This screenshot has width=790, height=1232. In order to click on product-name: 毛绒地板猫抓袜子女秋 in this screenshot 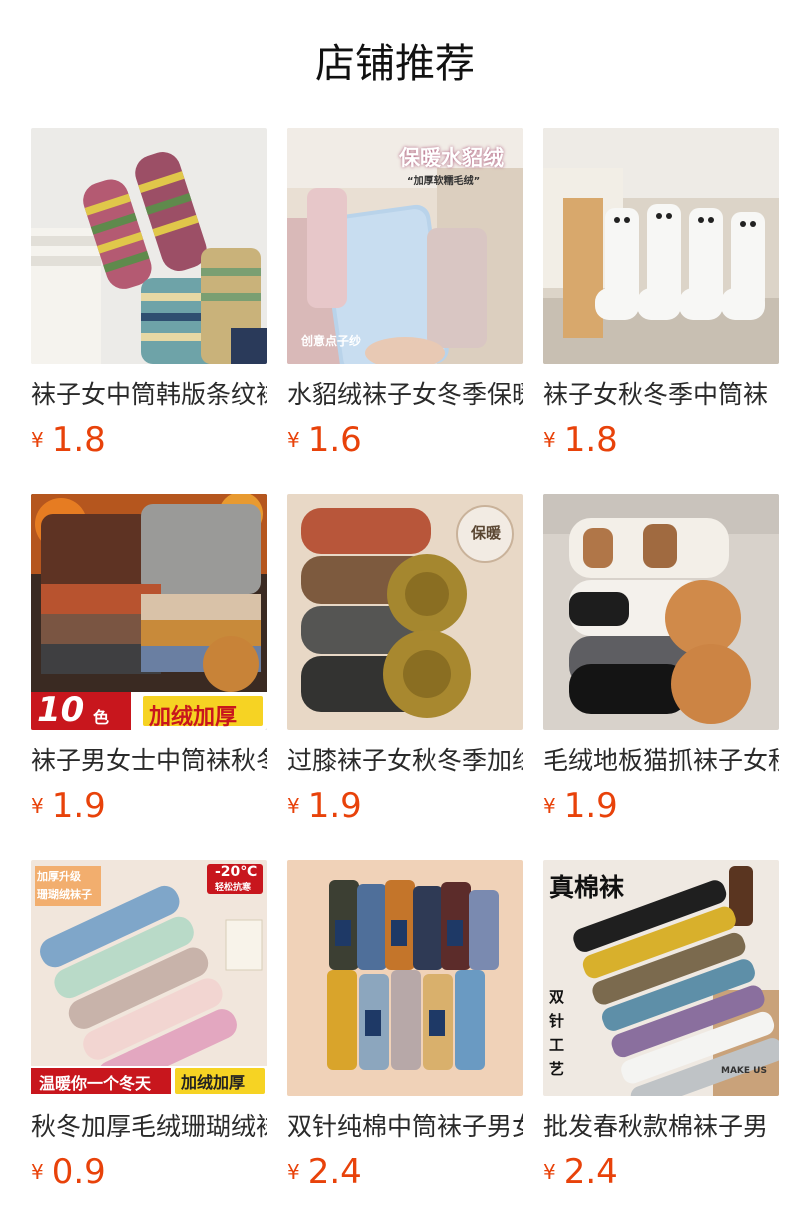, I will do `click(661, 761)`.